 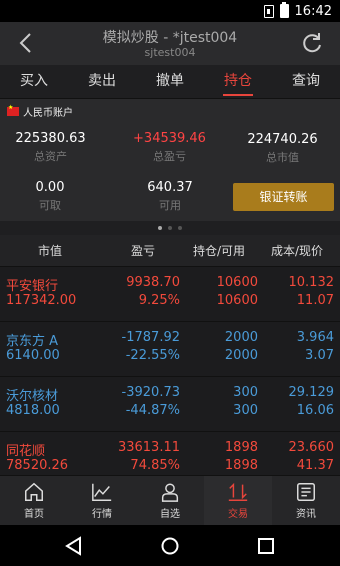 I want to click on stock-name: 京东方 A, so click(x=32, y=341).